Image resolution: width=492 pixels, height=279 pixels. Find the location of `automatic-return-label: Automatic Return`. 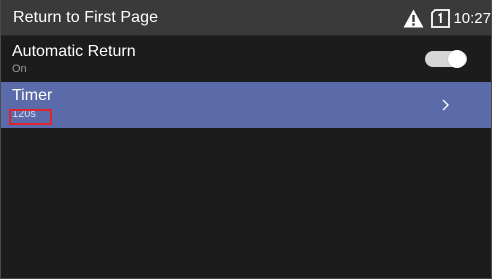

automatic-return-label: Automatic Return is located at coordinates (74, 51).